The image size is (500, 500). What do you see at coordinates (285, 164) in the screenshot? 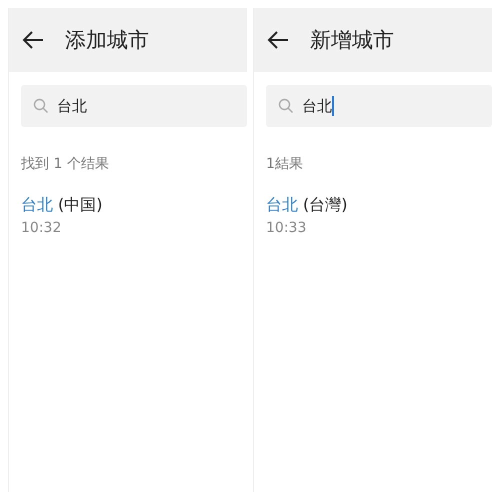
I see `result-count: 1結果` at bounding box center [285, 164].